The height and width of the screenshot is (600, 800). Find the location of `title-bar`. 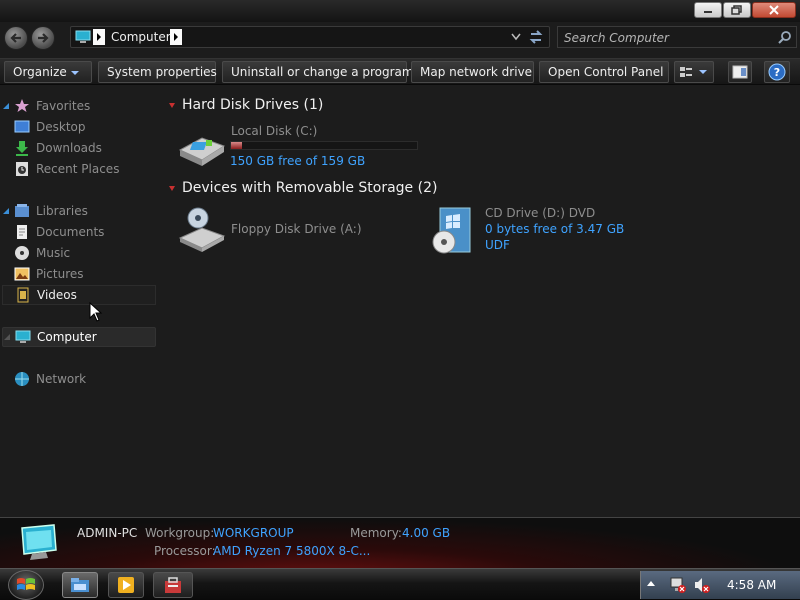

title-bar is located at coordinates (400, 11).